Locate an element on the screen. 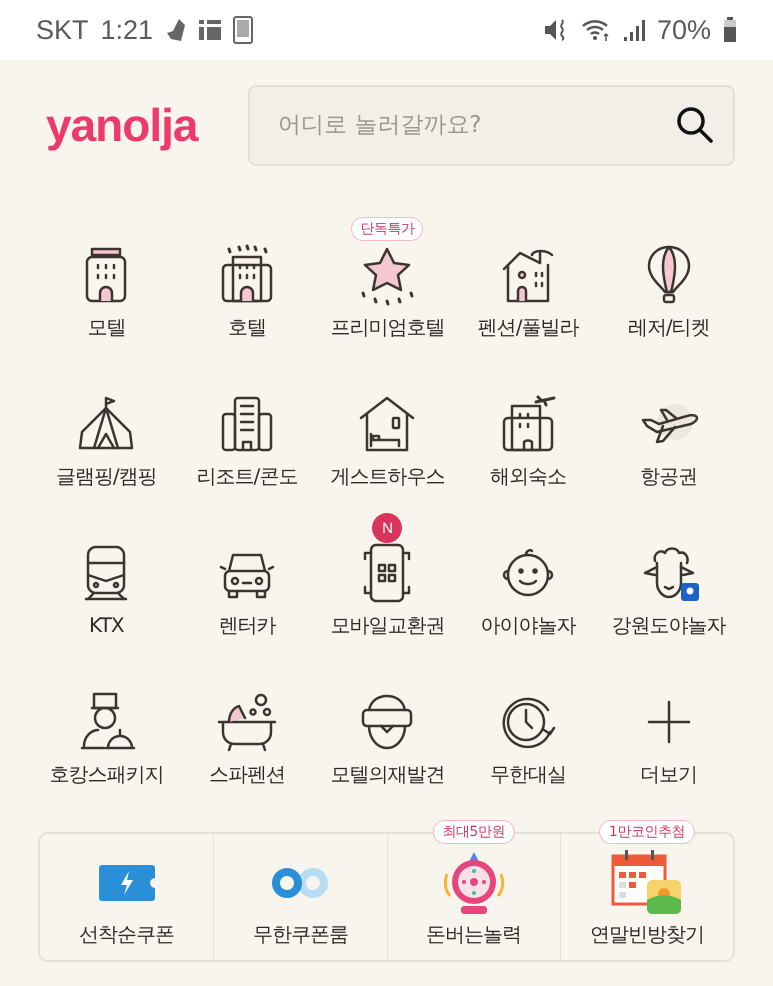 Image resolution: width=773 pixels, height=986 pixels. battery-icon is located at coordinates (730, 30).